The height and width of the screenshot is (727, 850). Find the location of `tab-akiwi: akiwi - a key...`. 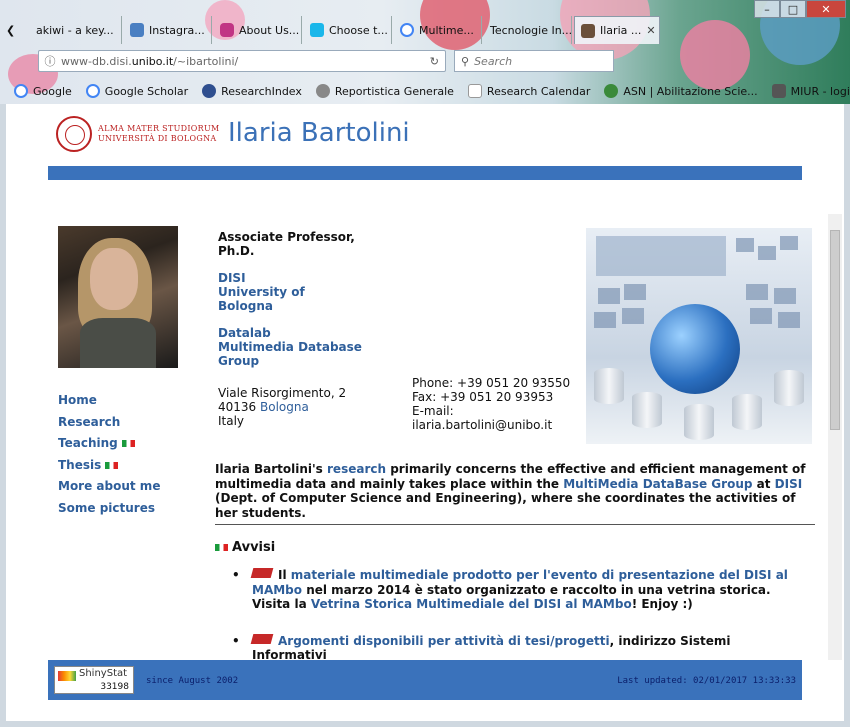

tab-akiwi: akiwi - a key... is located at coordinates (76, 30).